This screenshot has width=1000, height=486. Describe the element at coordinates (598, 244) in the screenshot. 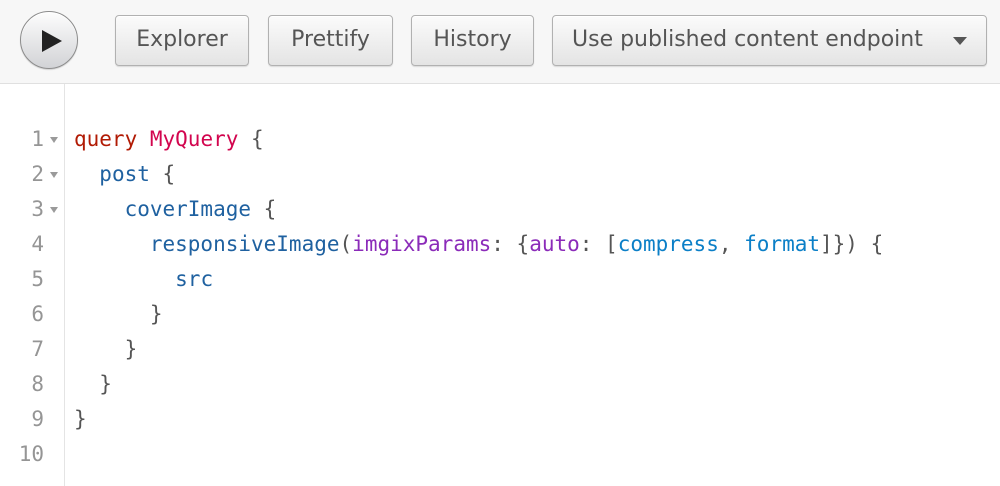

I see `code-token-punct: : [` at that location.